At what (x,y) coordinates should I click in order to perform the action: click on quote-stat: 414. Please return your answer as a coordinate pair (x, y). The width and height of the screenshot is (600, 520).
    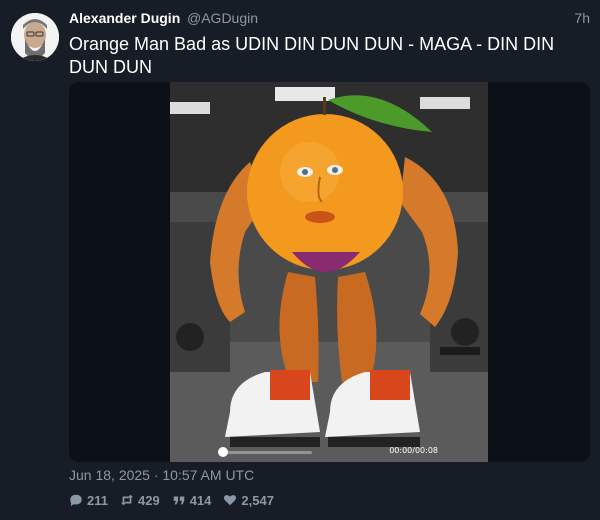
    Looking at the image, I should click on (192, 500).